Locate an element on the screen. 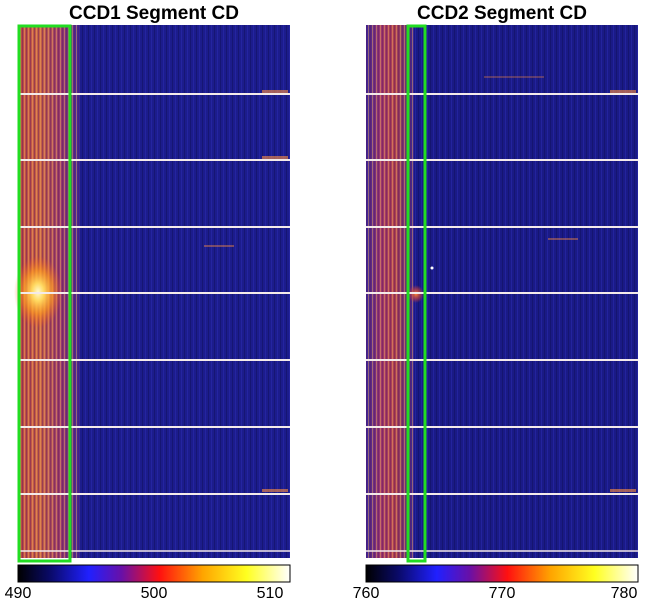 Image resolution: width=654 pixels, height=606 pixels. colorbar-1-tick-max: 510 is located at coordinates (270, 593).